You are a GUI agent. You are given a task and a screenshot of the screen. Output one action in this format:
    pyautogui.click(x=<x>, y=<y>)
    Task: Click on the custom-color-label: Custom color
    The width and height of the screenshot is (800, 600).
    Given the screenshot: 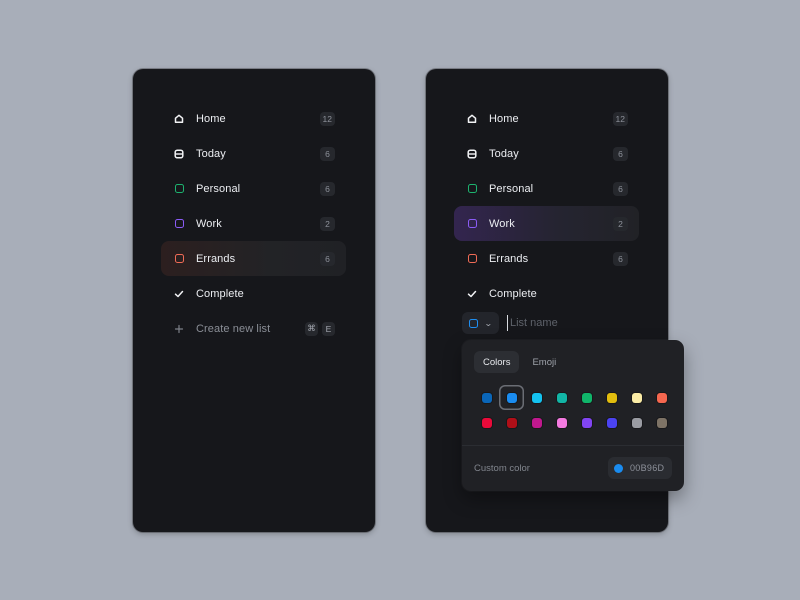 What is the action you would take?
    pyautogui.click(x=502, y=468)
    